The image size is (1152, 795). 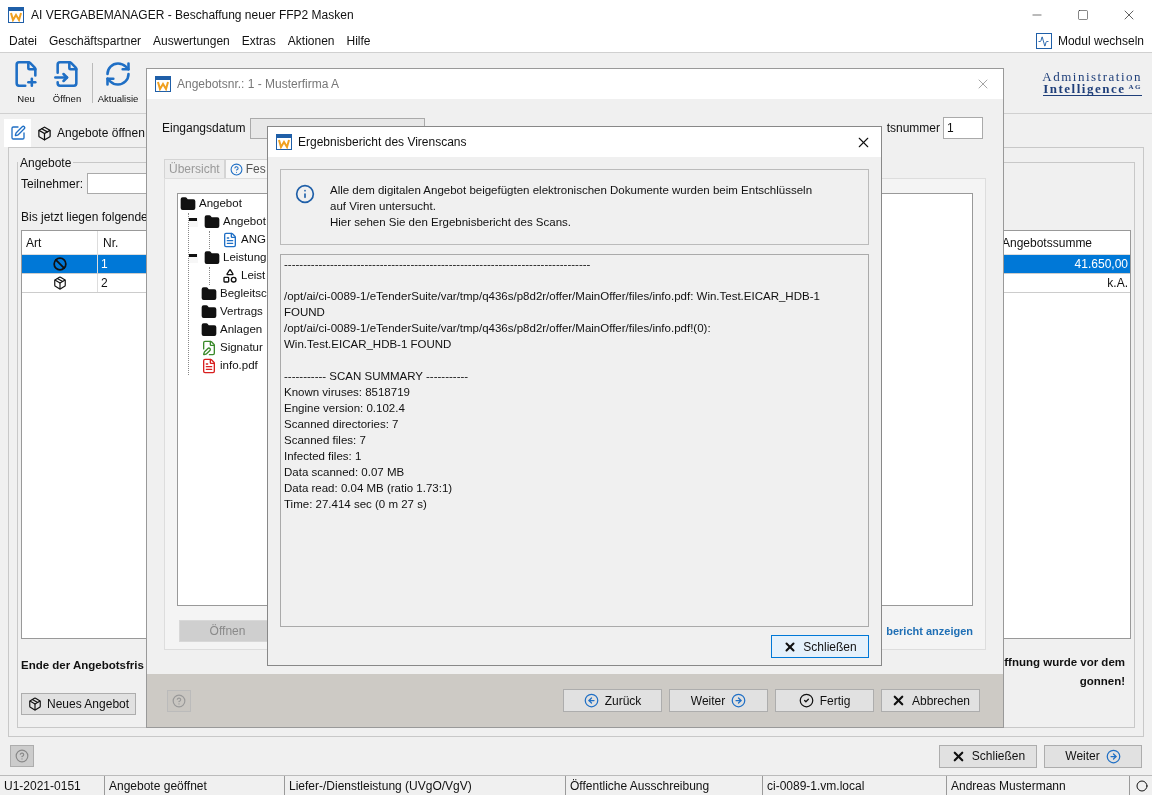 I want to click on report-line: FOUND, so click(x=304, y=312).